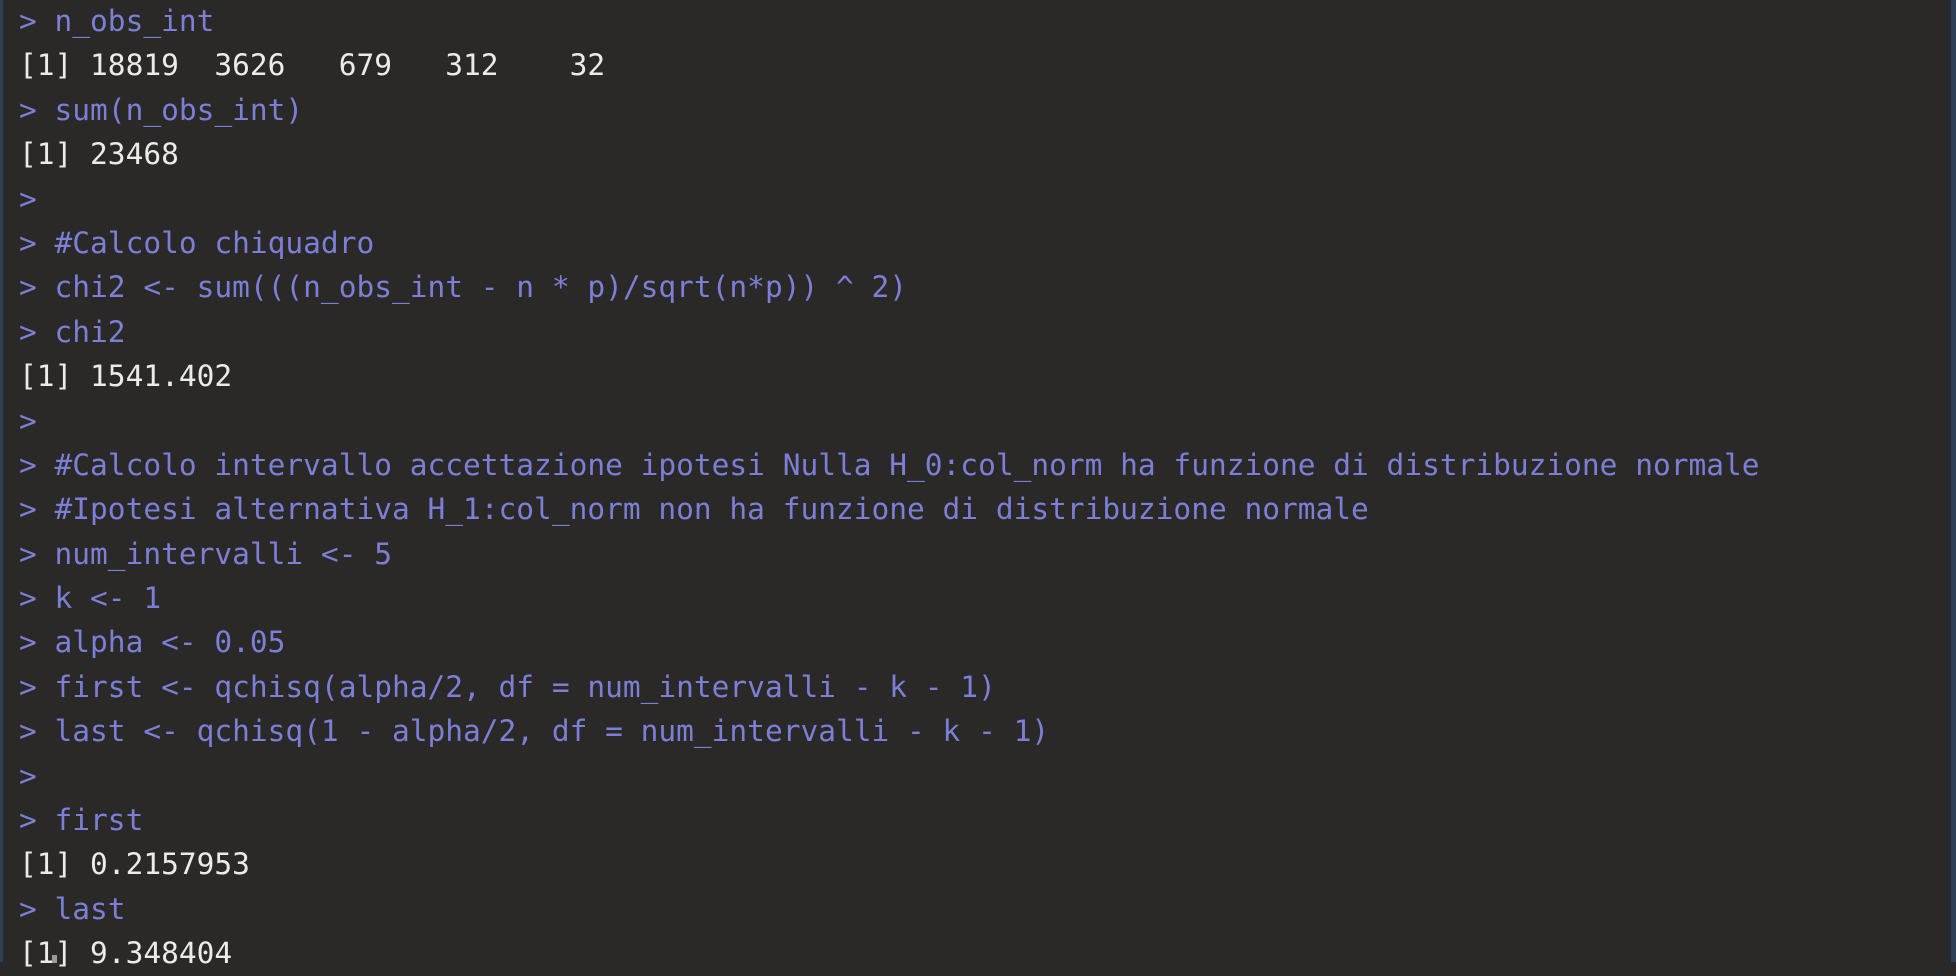 The width and height of the screenshot is (1956, 976). Describe the element at coordinates (126, 376) in the screenshot. I see `console-output-line: [1] 1541.402` at that location.